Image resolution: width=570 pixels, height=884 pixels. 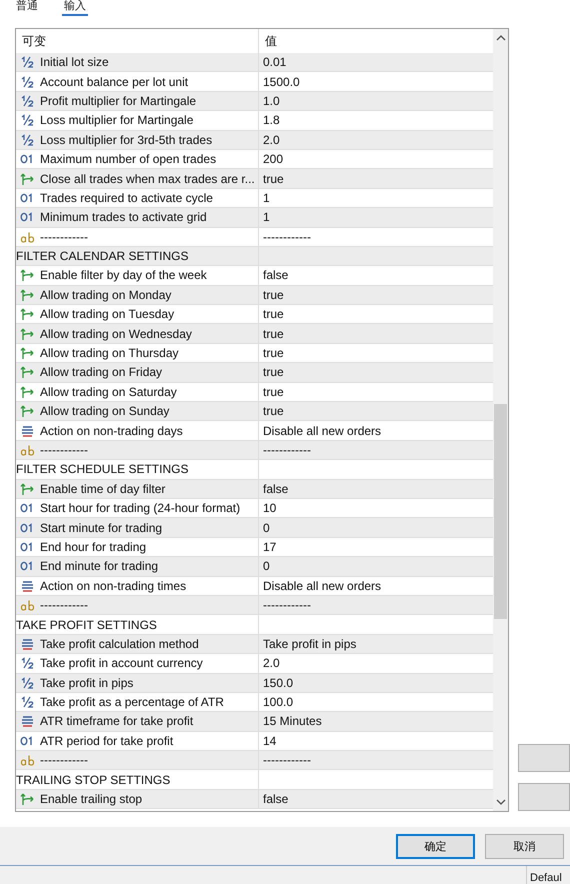 What do you see at coordinates (278, 683) in the screenshot?
I see `parameter-value: 150.0` at bounding box center [278, 683].